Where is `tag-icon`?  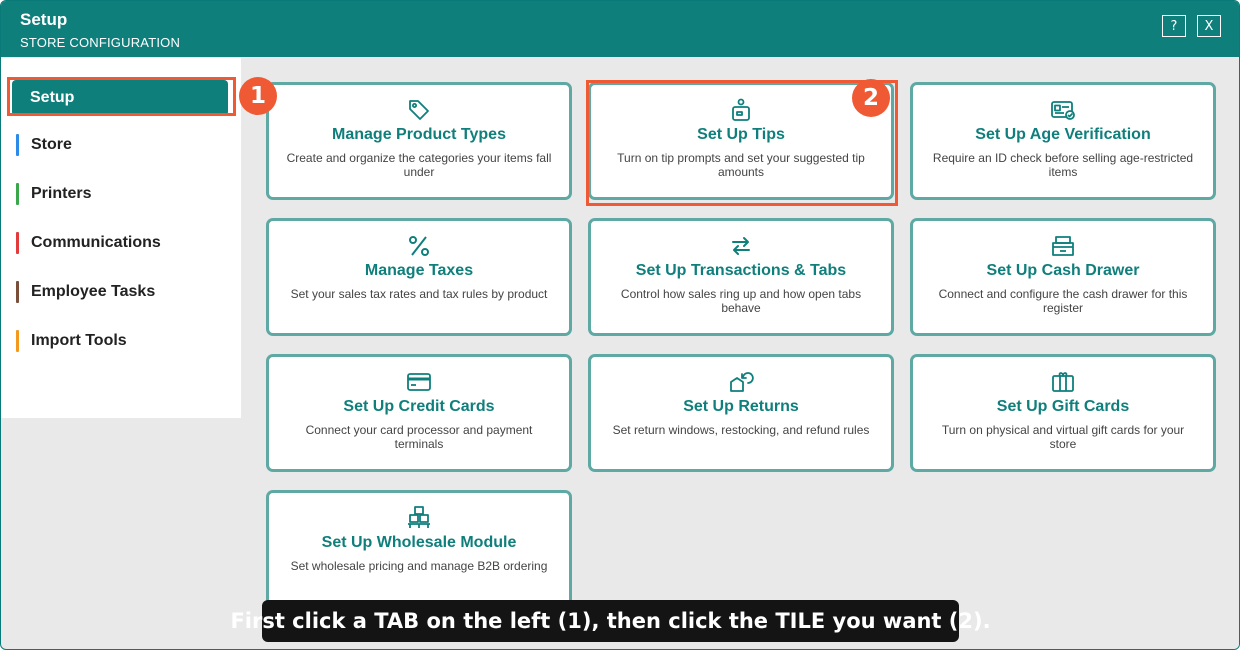
tag-icon is located at coordinates (419, 110).